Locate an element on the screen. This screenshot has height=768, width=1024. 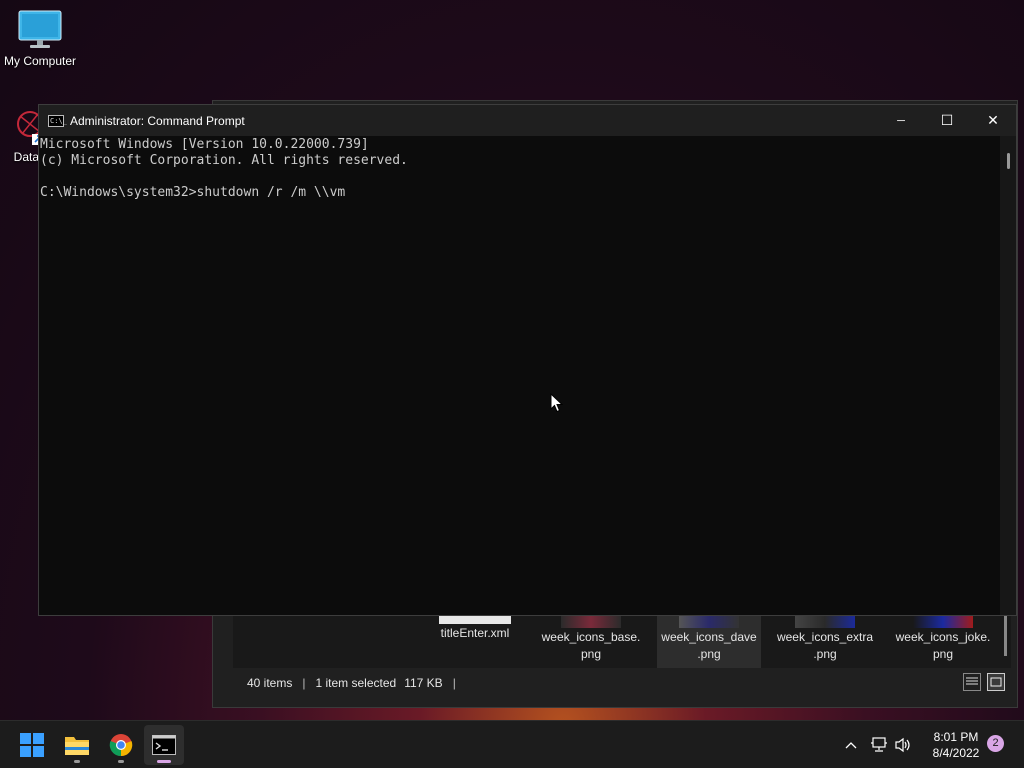
explorer-status-bar: 40 items | 1 item selected 117 KB | is located at coordinates (622, 683).